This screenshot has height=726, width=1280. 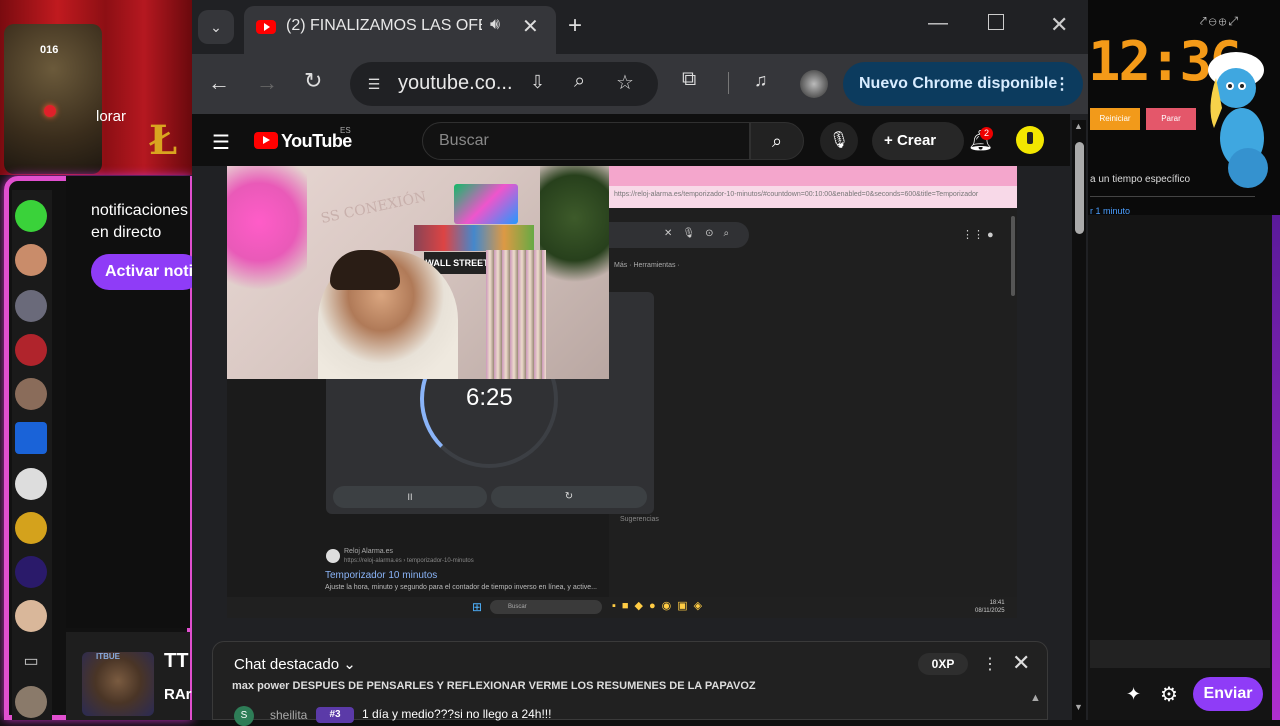 I want to click on bookmark-star-icon: ☆, so click(x=625, y=82).